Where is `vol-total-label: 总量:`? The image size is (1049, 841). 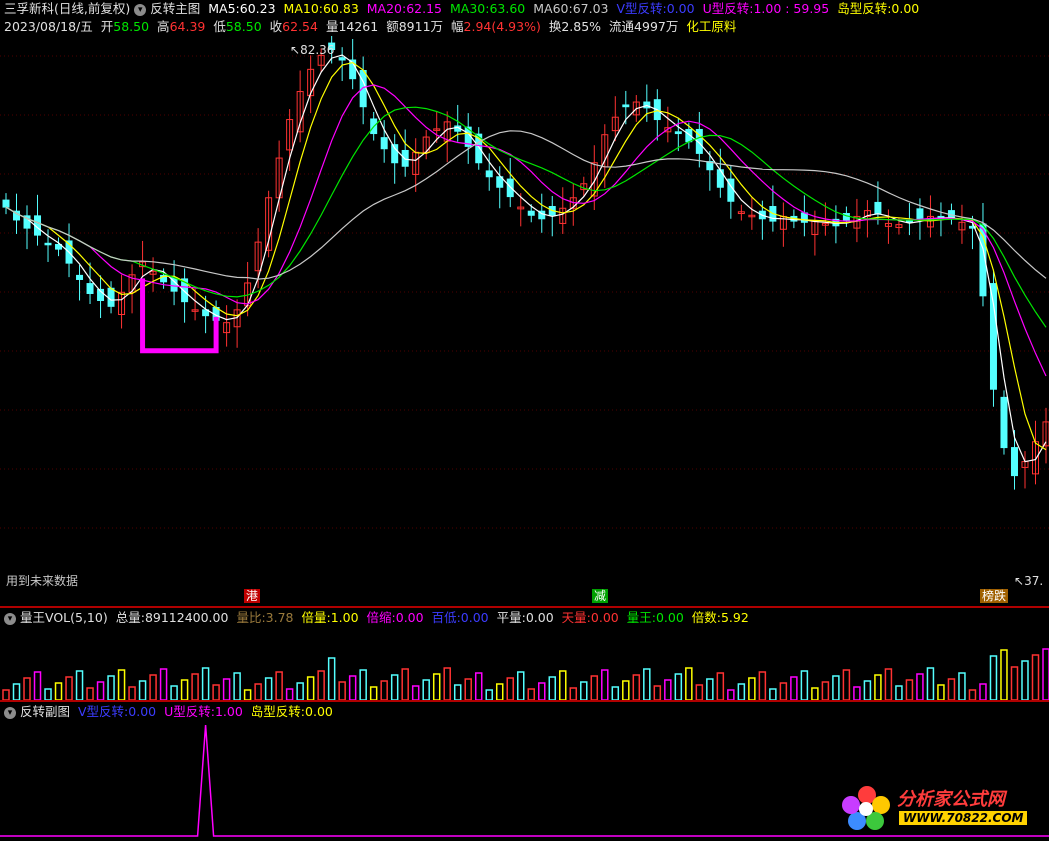
vol-total-label: 总量: is located at coordinates (130, 617).